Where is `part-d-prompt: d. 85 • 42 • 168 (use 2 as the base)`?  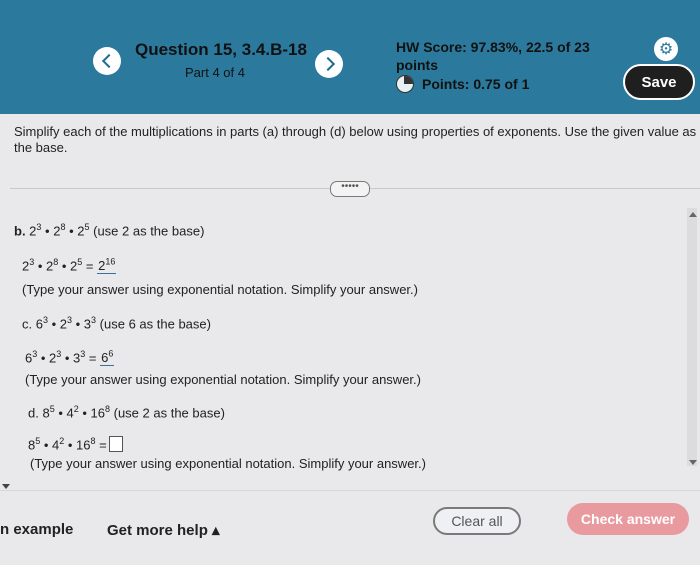 part-d-prompt: d. 85 • 42 • 168 (use 2 as the base) is located at coordinates (126, 412).